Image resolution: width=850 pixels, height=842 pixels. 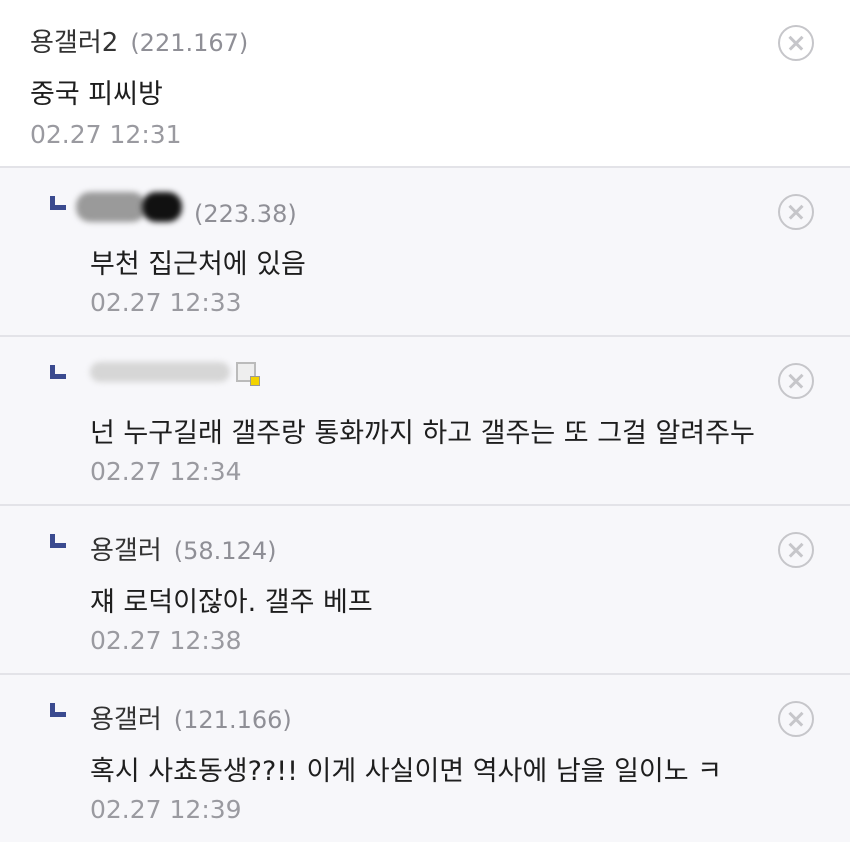 What do you see at coordinates (232, 720) in the screenshot?
I see `comment-ip: (121.166)` at bounding box center [232, 720].